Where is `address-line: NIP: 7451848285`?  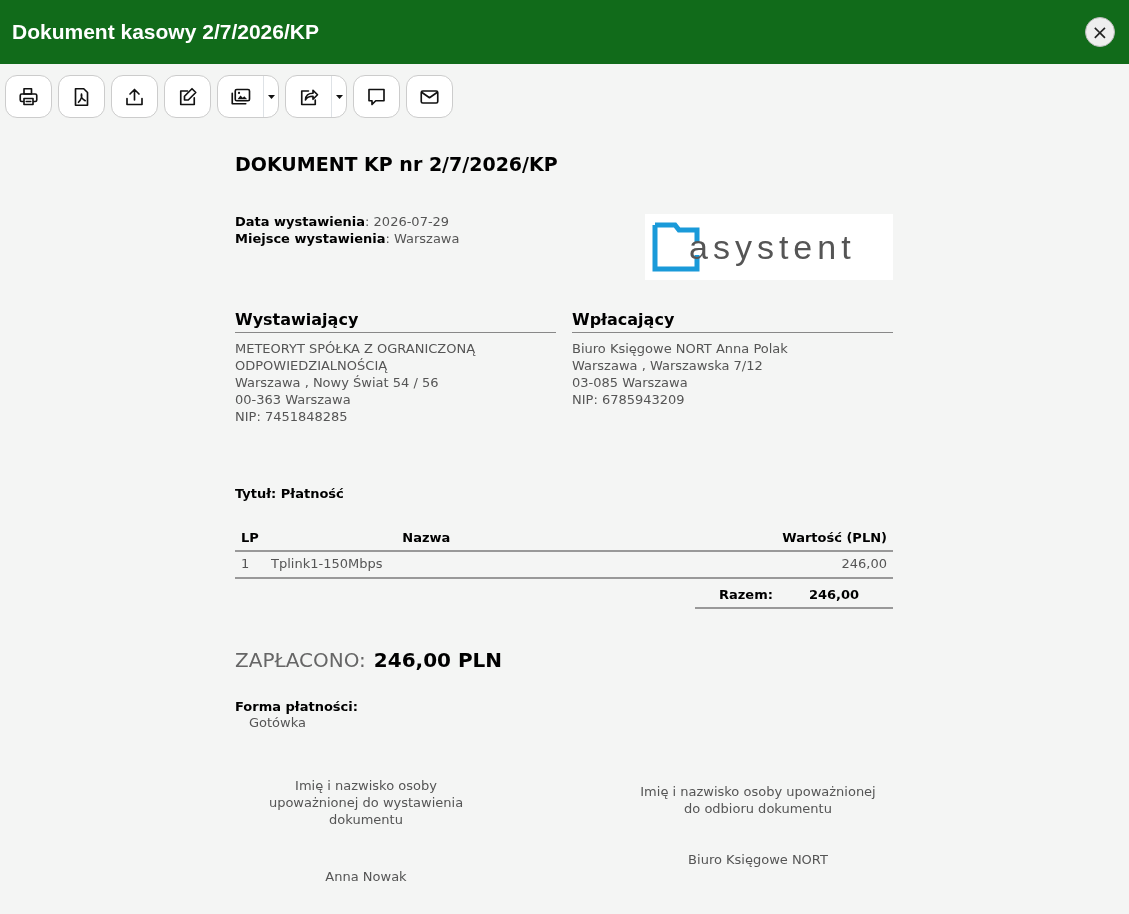
address-line: NIP: 7451848285 is located at coordinates (292, 417).